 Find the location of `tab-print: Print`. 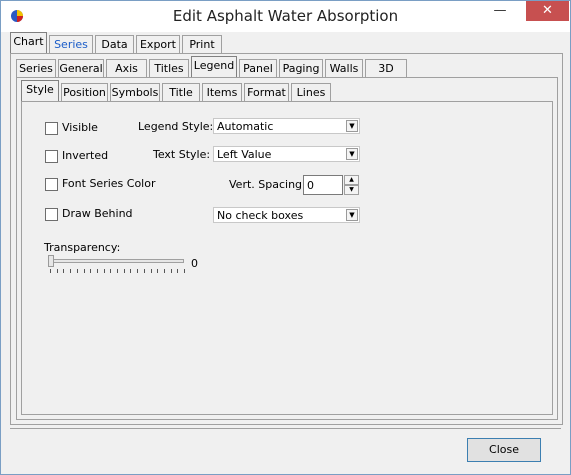

tab-print: Print is located at coordinates (202, 44).